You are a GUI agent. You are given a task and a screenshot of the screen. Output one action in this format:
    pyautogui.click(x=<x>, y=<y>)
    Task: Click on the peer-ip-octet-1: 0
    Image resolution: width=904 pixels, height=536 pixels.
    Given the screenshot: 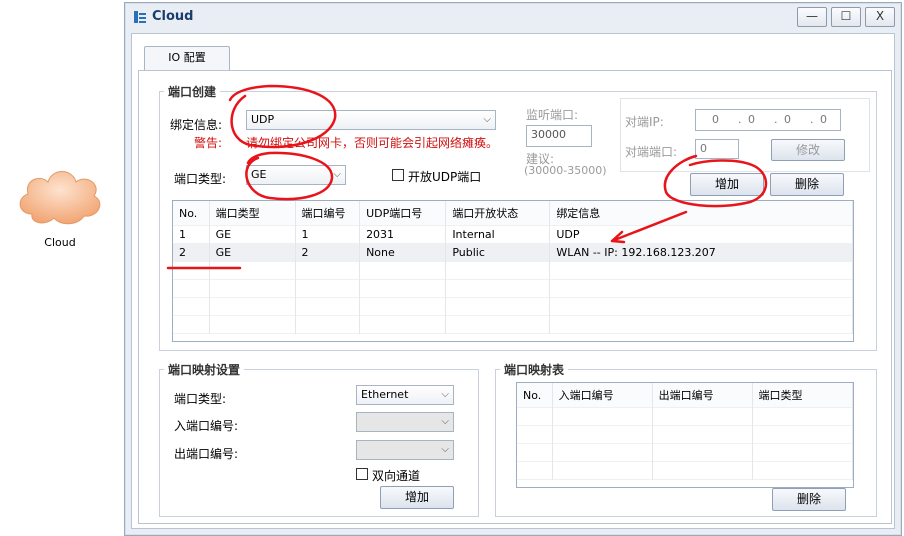 What is the action you would take?
    pyautogui.click(x=715, y=119)
    